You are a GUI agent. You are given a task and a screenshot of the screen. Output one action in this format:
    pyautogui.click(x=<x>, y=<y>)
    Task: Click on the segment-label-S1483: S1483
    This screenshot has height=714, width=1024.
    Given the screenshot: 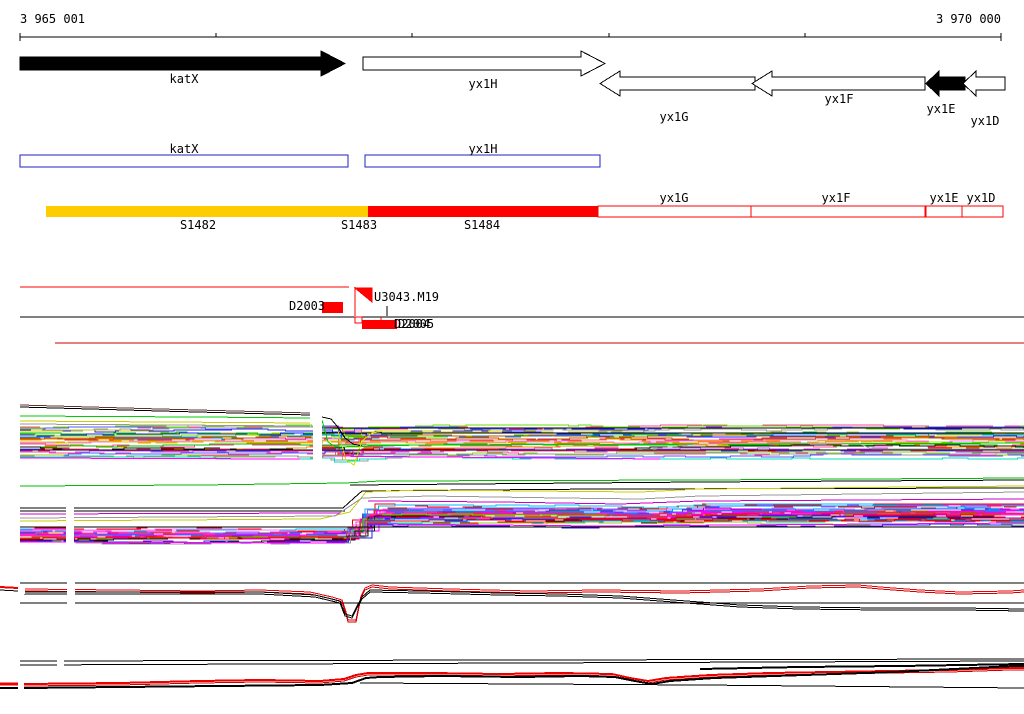 What is the action you would take?
    pyautogui.click(x=359, y=225)
    